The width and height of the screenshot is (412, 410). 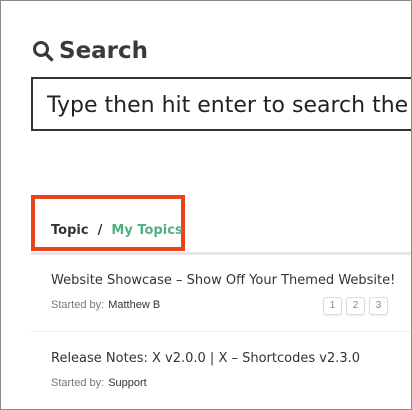 I want to click on my-topics-link: My Topics, so click(x=146, y=230).